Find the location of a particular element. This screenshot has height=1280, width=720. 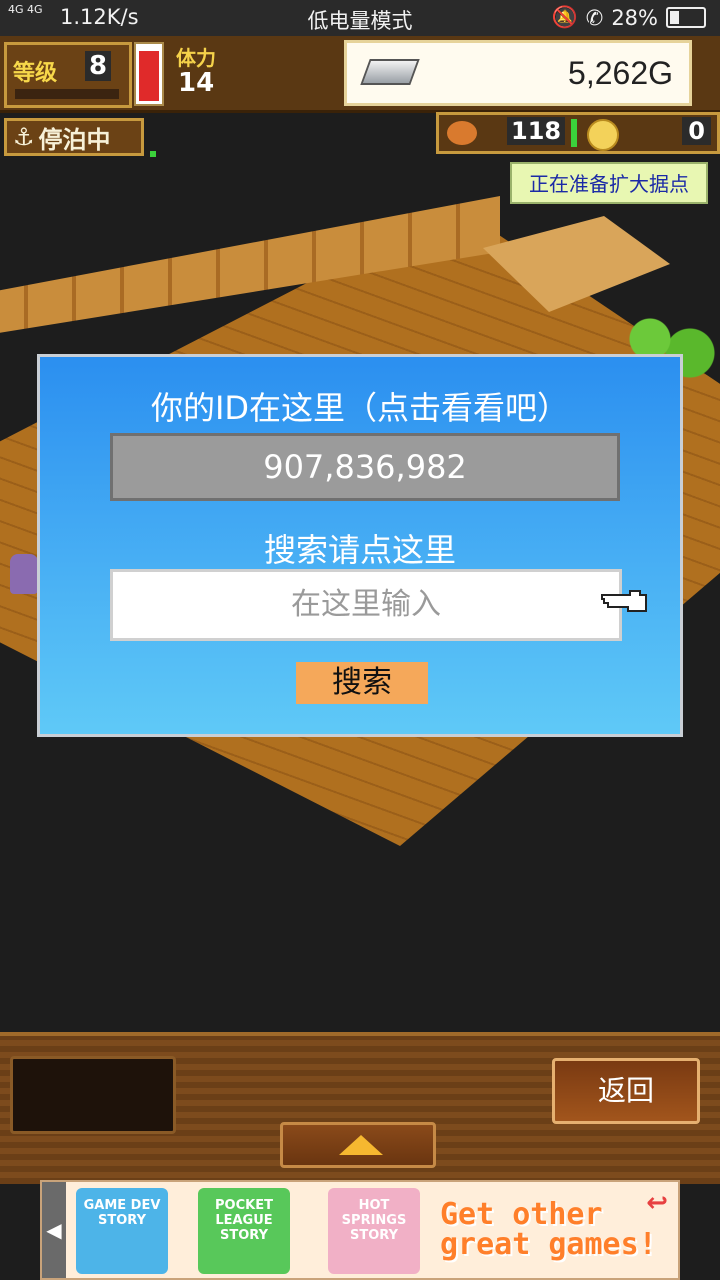

coin-value: 0 is located at coordinates (696, 131).